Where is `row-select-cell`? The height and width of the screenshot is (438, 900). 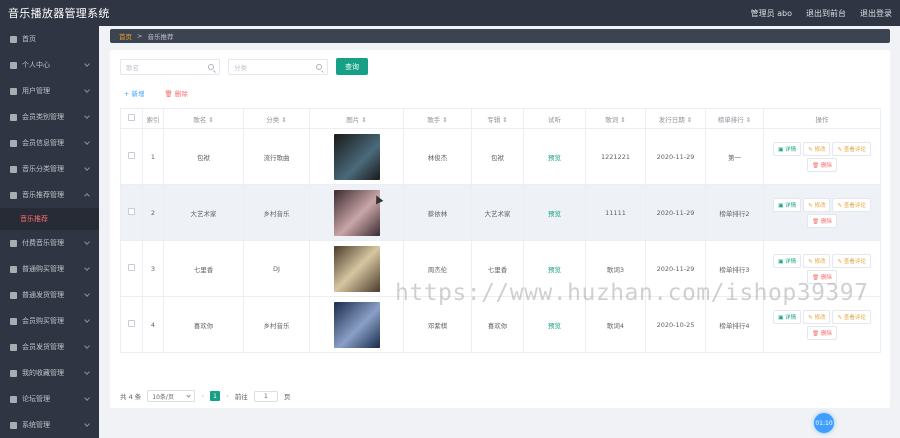 row-select-cell is located at coordinates (131, 212).